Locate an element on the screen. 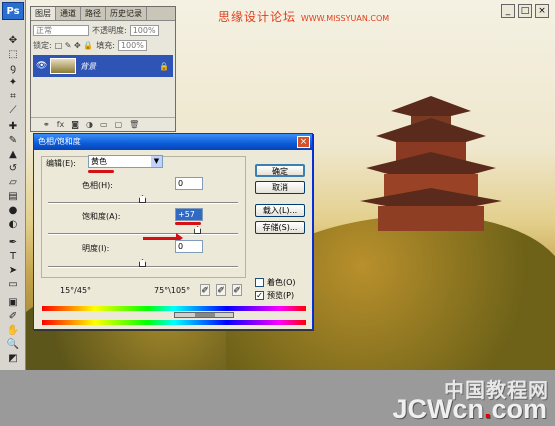  ok-button: 确定 is located at coordinates (280, 170).